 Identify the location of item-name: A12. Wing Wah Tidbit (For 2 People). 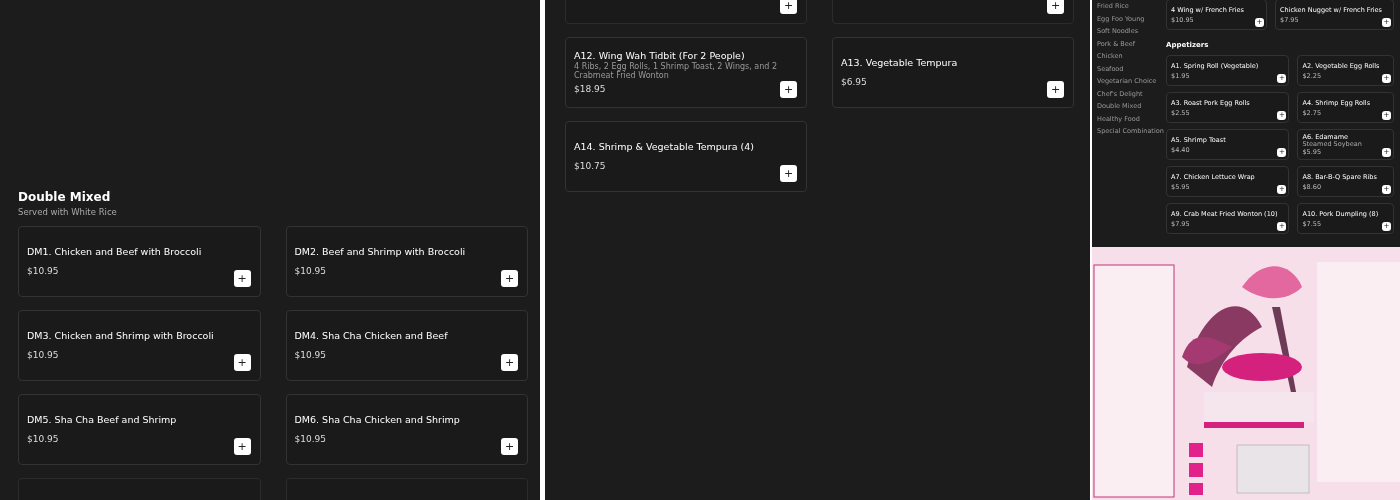
(659, 56).